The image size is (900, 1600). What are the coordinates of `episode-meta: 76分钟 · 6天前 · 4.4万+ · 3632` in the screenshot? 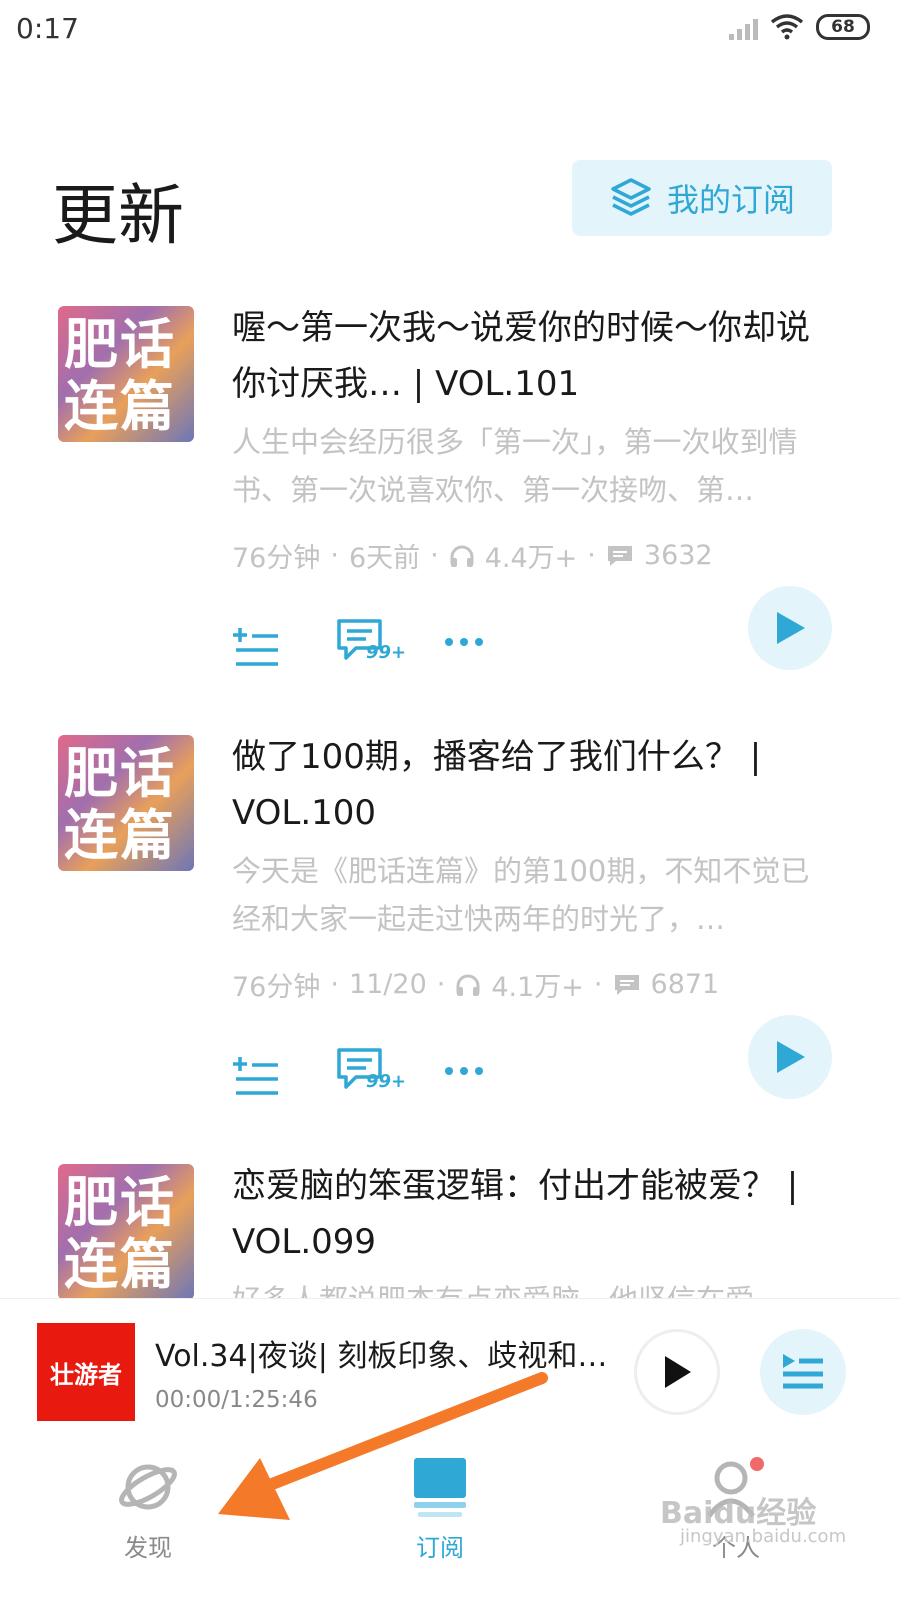 It's located at (472, 555).